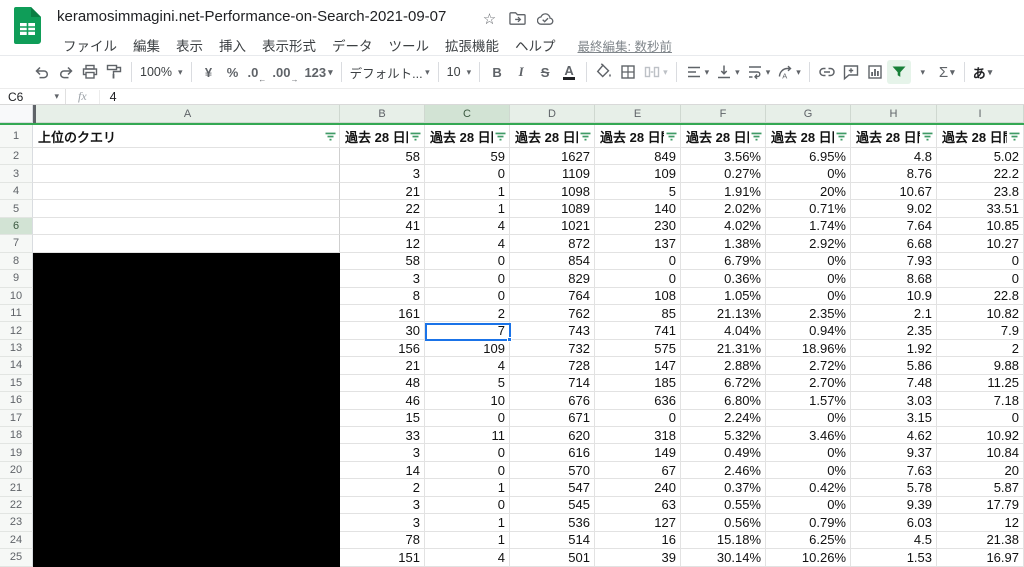 This screenshot has height=567, width=1024. I want to click on cell-B24: 78, so click(382, 540).